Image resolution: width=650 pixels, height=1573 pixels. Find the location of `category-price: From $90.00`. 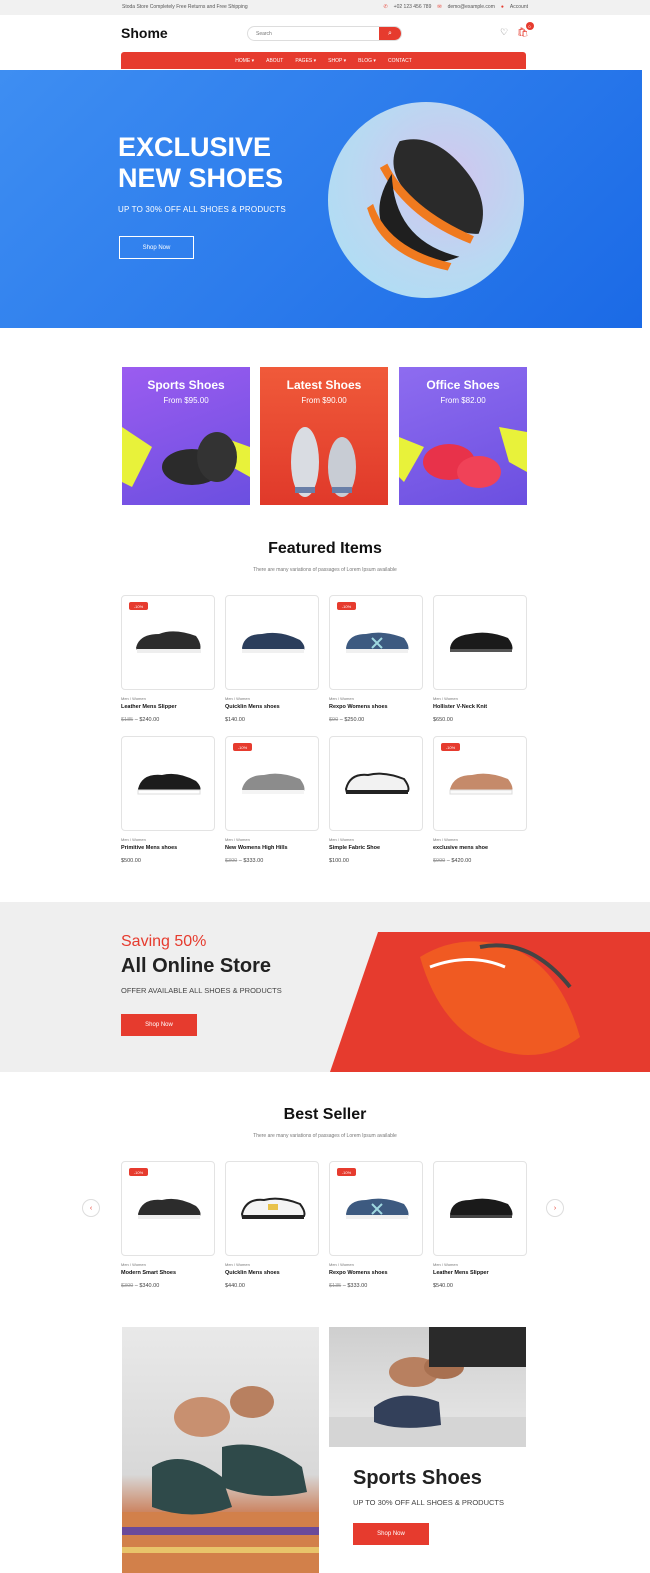

category-price: From $90.00 is located at coordinates (324, 400).